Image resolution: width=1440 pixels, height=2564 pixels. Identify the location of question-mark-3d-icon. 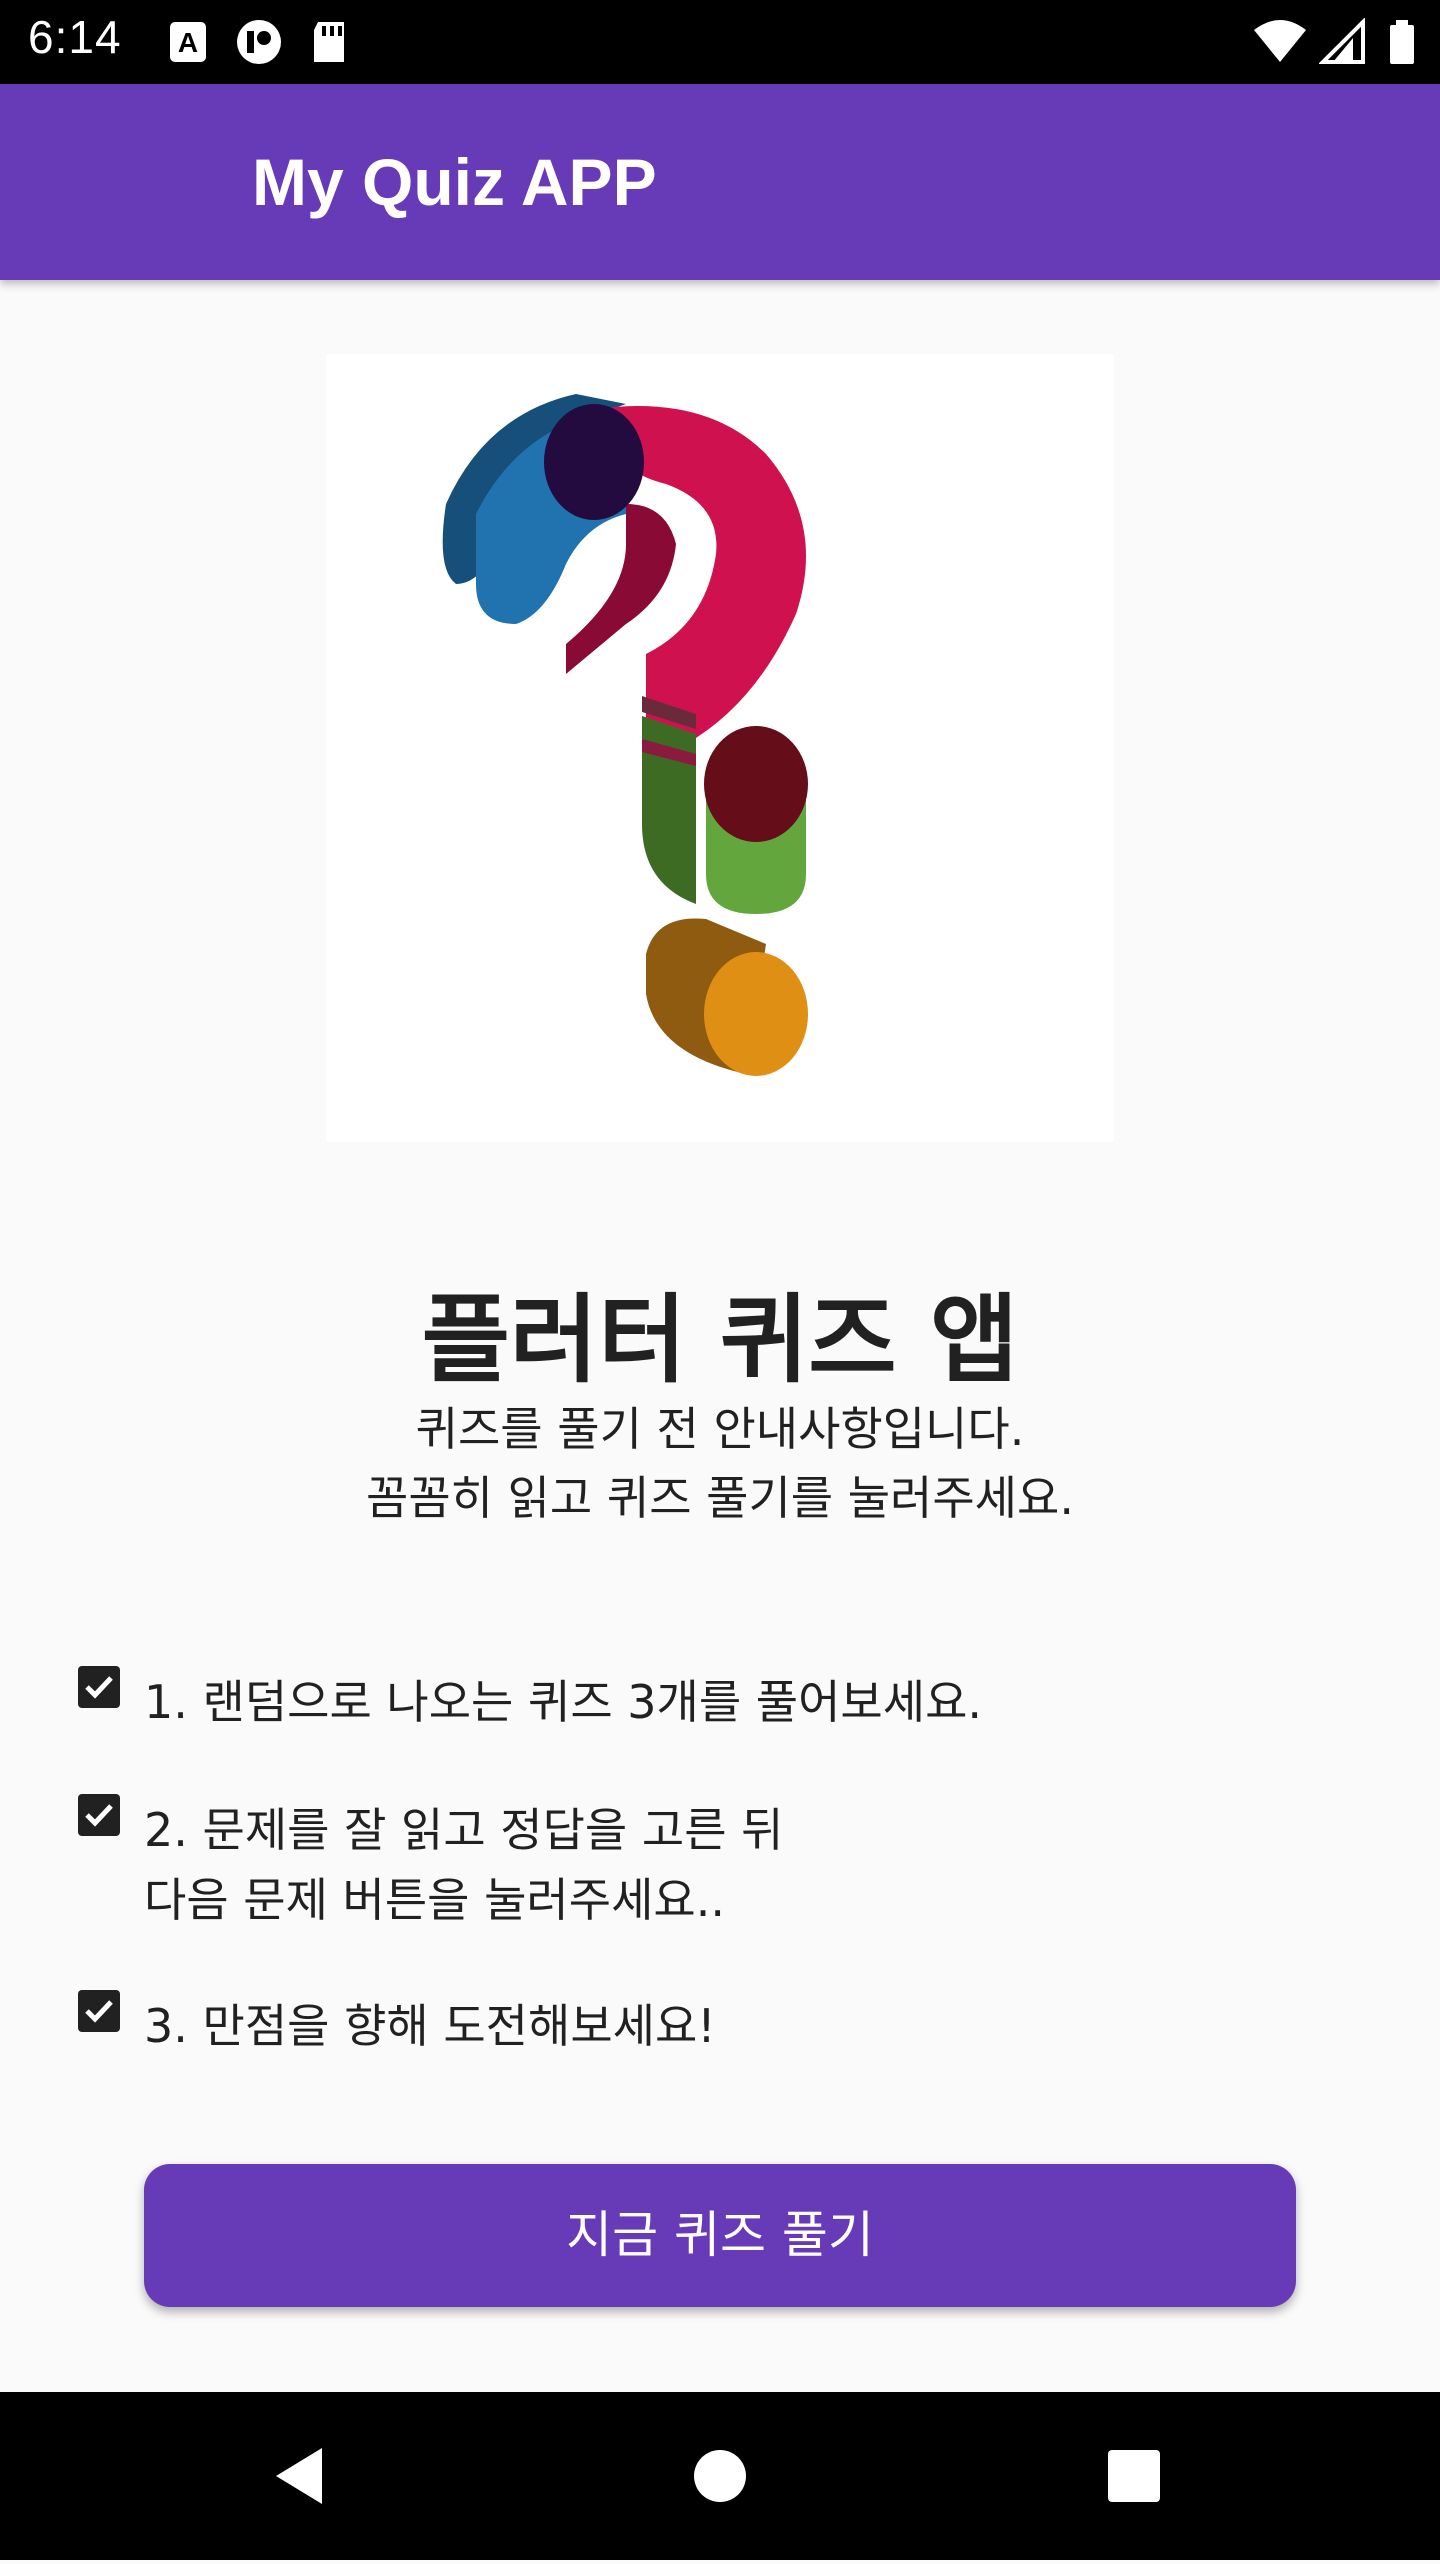
(625, 735).